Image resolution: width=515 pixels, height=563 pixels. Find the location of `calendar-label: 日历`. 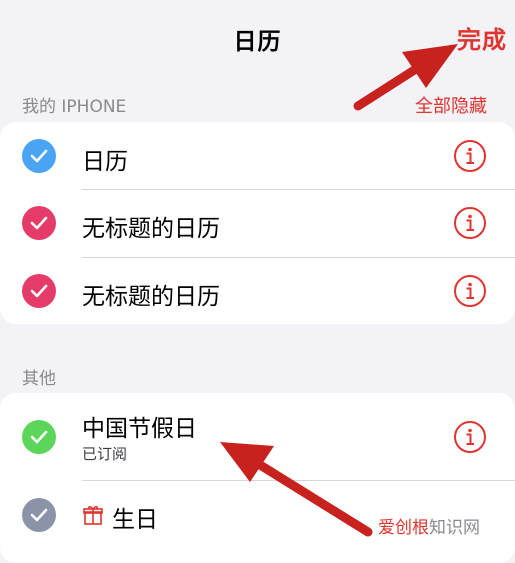

calendar-label: 日历 is located at coordinates (105, 162).